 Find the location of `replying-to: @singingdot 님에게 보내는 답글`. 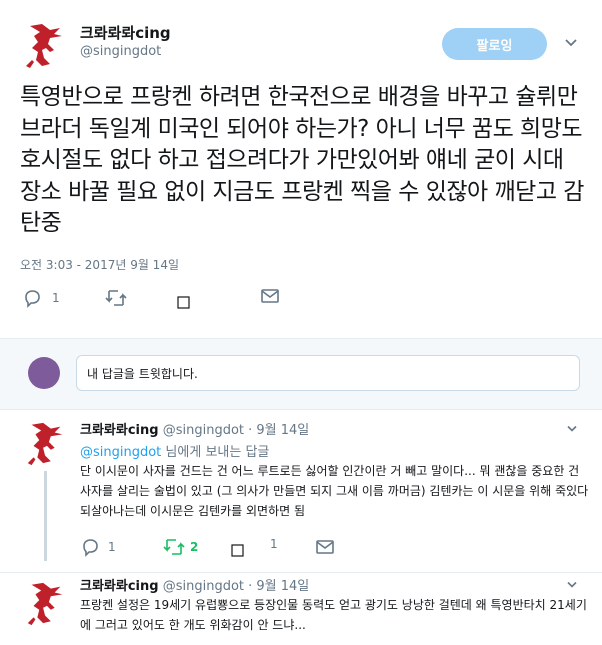

replying-to: @singingdot 님에게 보내는 답글 is located at coordinates (174, 450).